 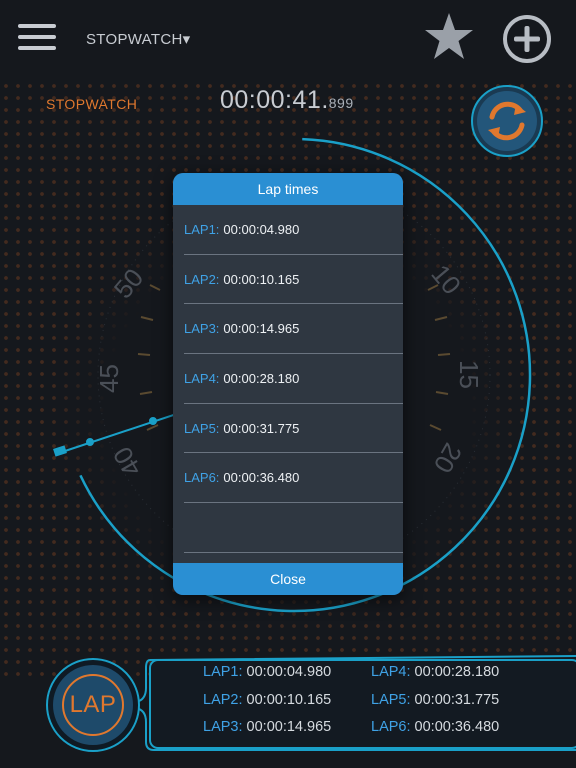 I want to click on reset-button, so click(x=507, y=121).